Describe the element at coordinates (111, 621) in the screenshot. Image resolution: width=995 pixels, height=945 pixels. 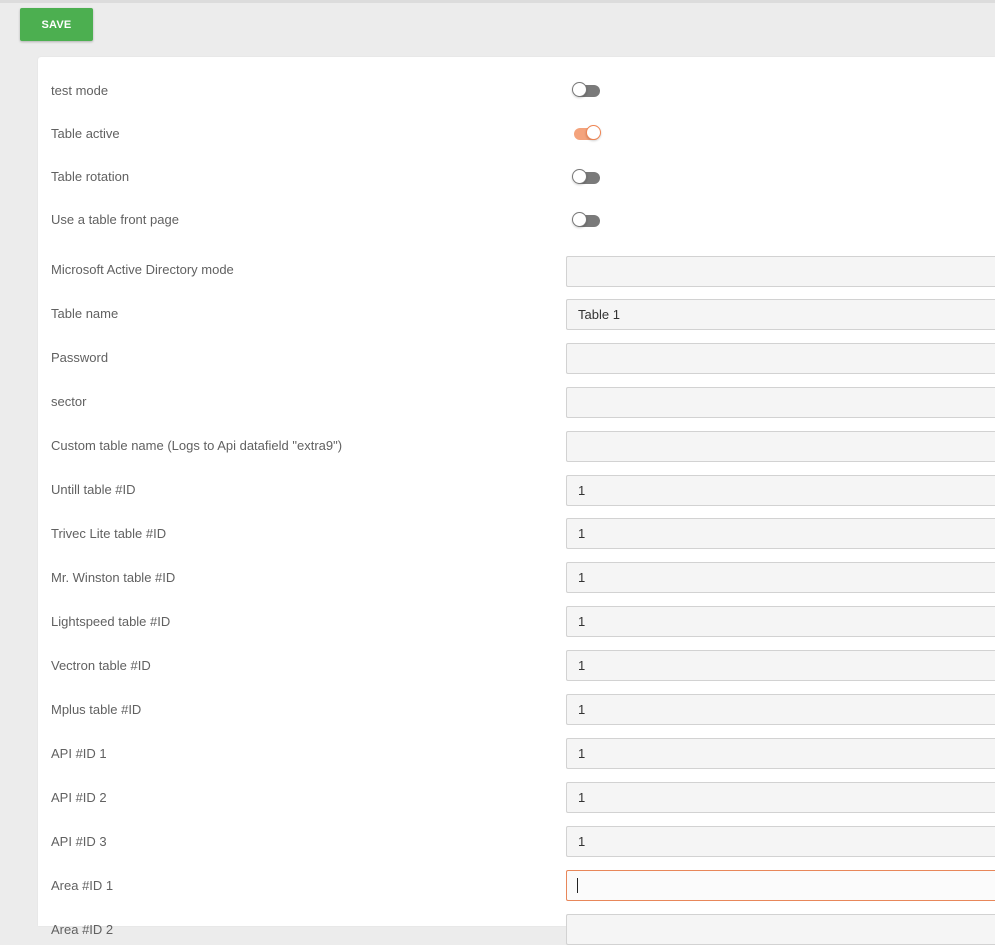
I see `field-label: Lightspeed table #ID` at that location.